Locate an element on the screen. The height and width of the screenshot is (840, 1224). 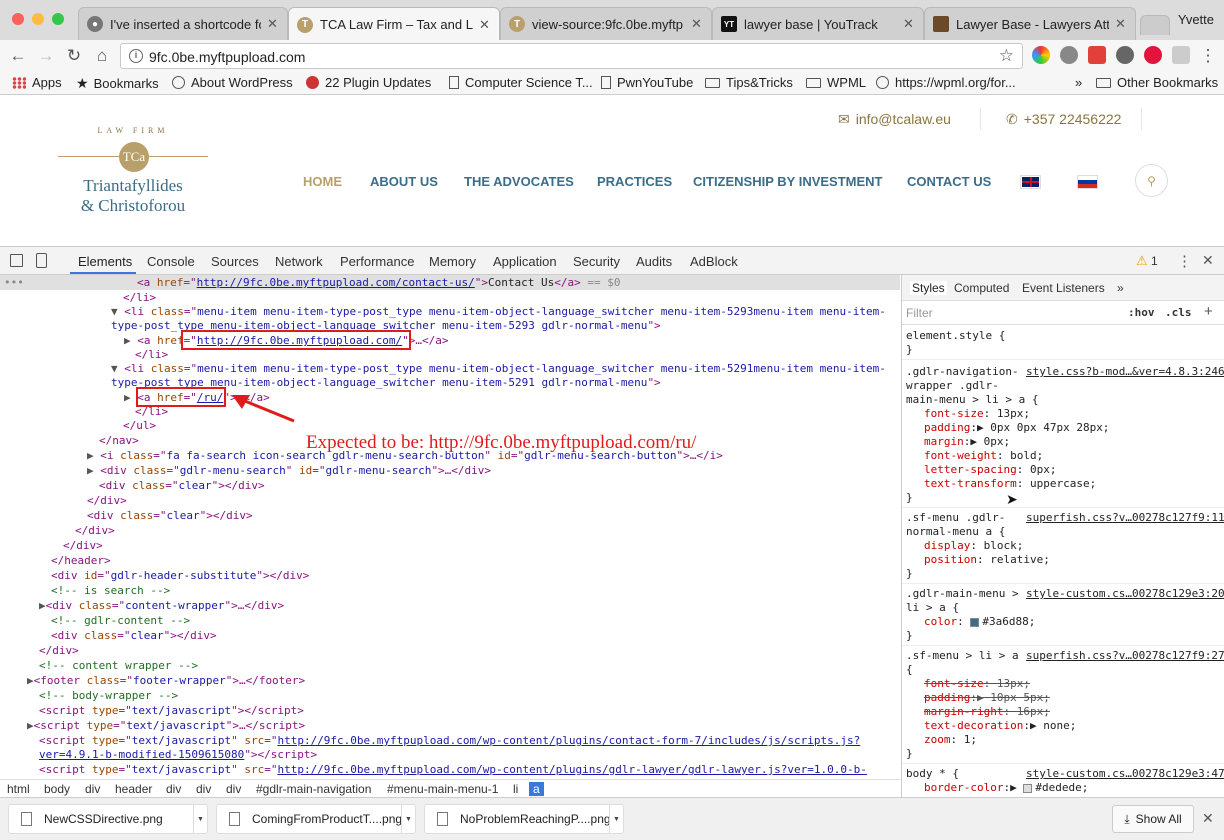
dropbox-extension-icon is located at coordinates (1181, 55).